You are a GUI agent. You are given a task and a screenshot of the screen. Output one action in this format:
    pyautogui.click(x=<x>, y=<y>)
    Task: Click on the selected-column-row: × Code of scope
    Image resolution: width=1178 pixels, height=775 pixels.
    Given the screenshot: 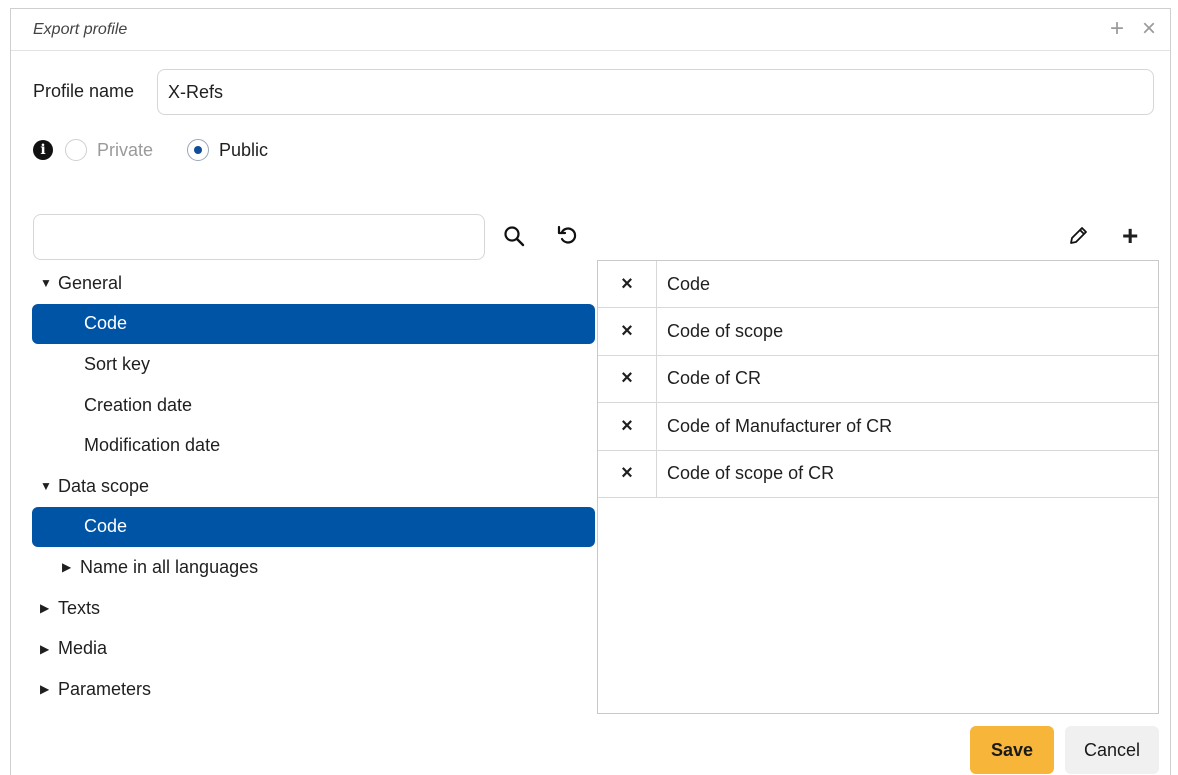 What is the action you would take?
    pyautogui.click(x=878, y=332)
    